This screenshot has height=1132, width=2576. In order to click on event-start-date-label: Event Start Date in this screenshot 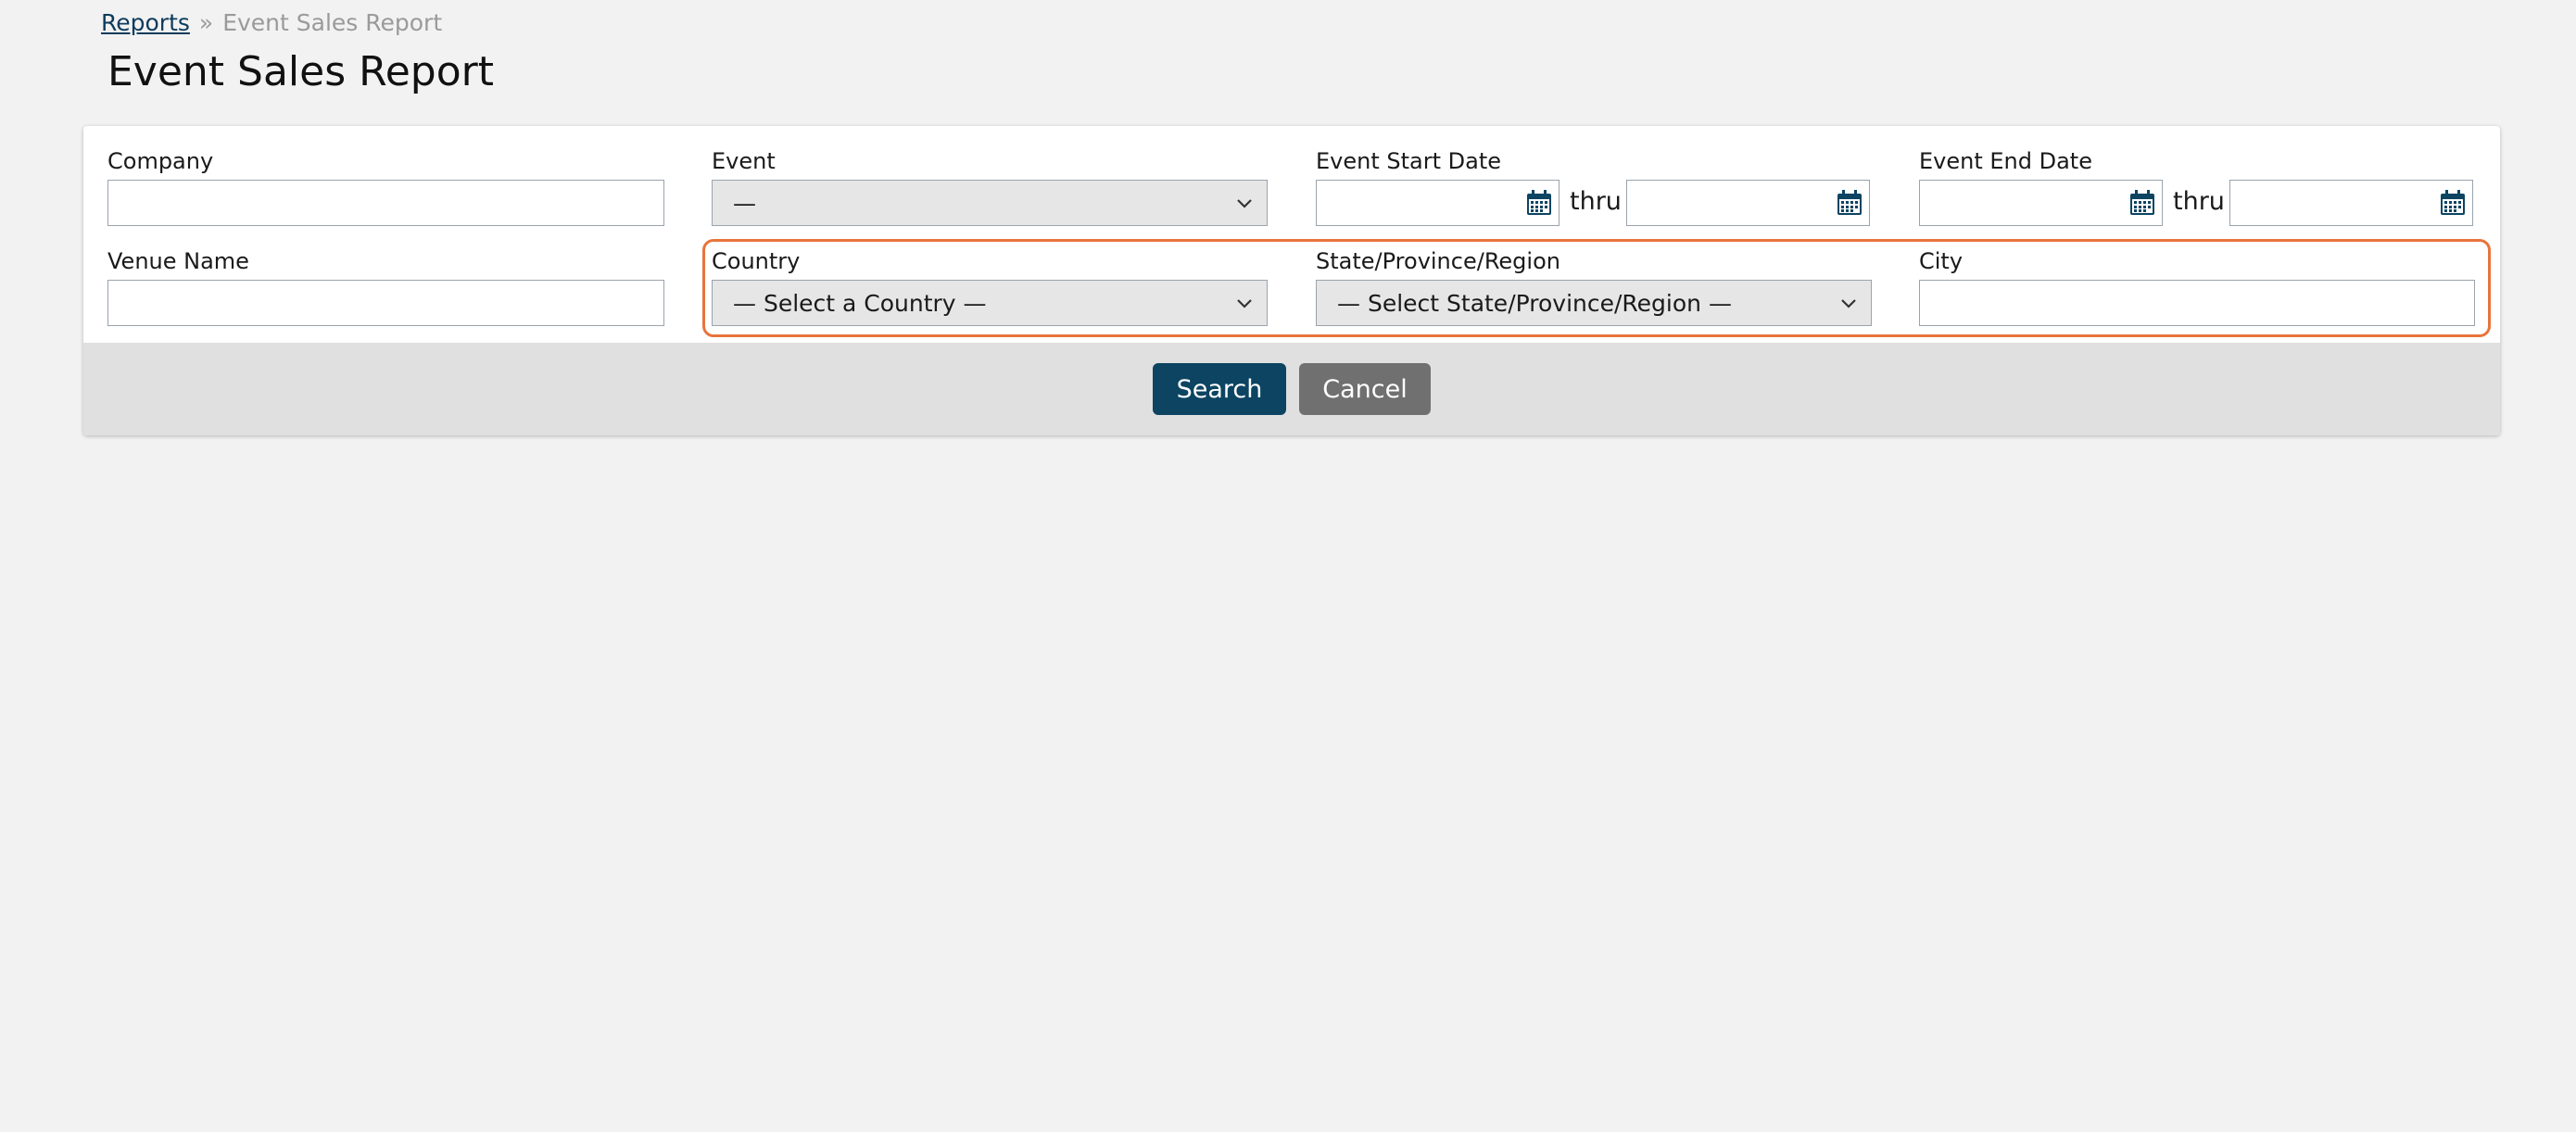, I will do `click(1409, 161)`.